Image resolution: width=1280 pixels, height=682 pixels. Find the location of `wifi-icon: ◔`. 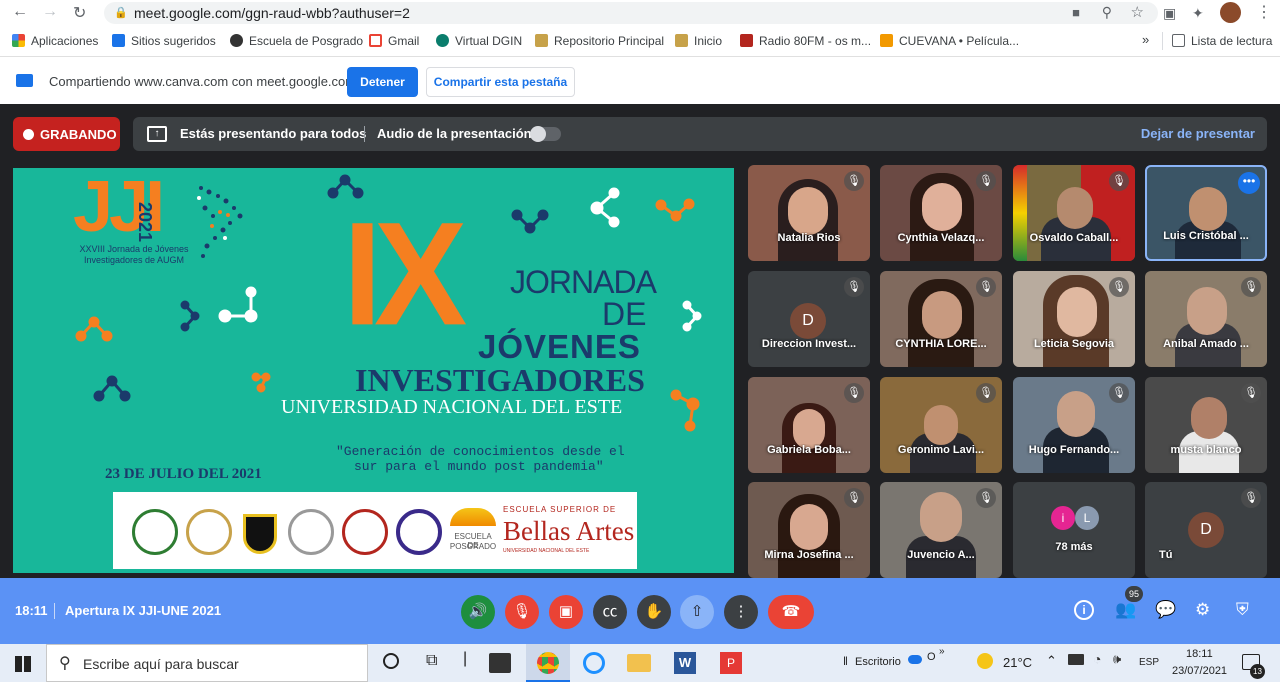

wifi-icon: ◔ is located at coordinates (1097, 659).